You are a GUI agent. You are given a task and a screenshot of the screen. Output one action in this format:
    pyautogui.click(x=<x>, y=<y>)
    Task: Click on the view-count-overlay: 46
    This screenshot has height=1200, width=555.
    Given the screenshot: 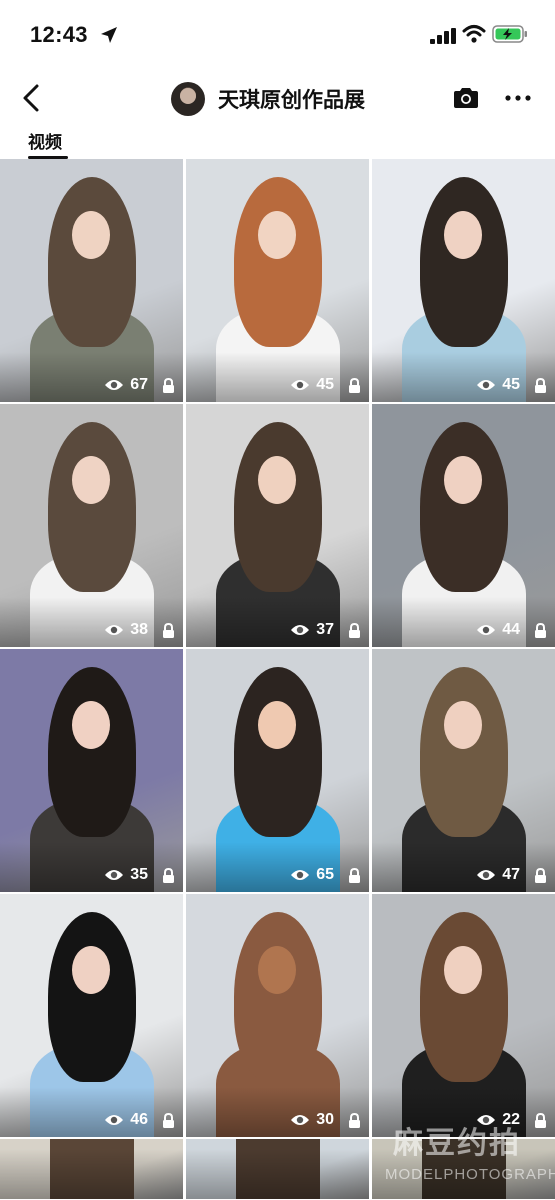 What is the action you would take?
    pyautogui.click(x=139, y=1120)
    